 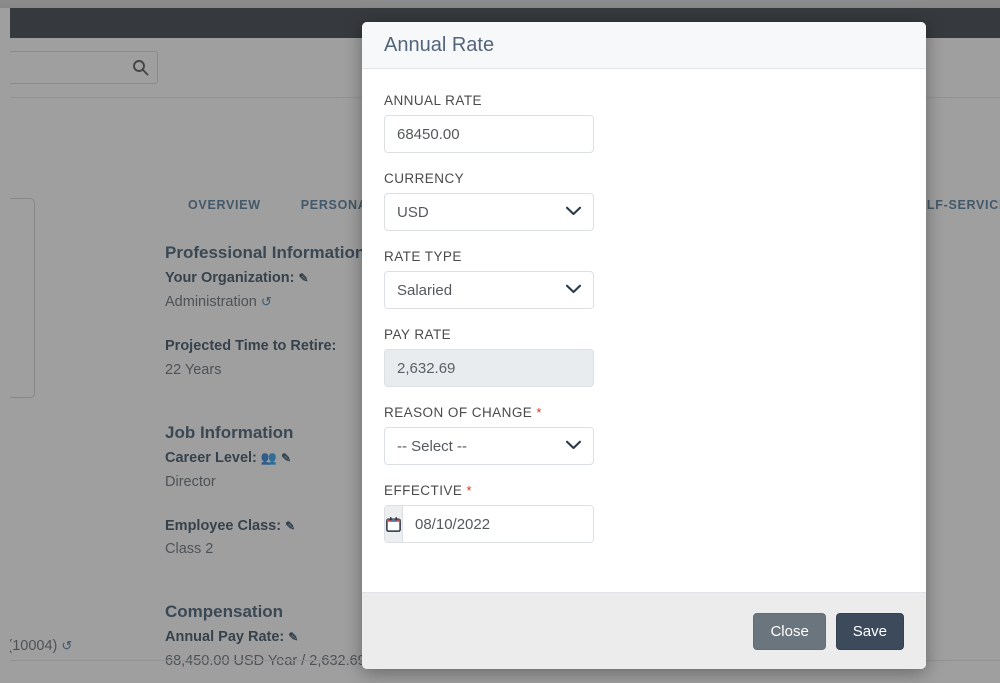 What do you see at coordinates (423, 490) in the screenshot?
I see `label-effective-text: EFFECTIVE` at bounding box center [423, 490].